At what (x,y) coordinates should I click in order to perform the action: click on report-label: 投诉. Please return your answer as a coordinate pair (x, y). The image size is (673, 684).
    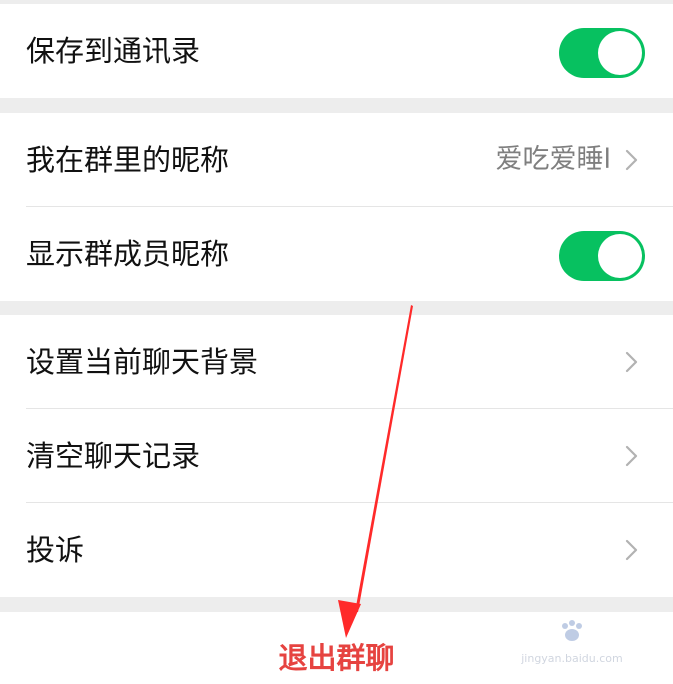
    Looking at the image, I should click on (55, 550).